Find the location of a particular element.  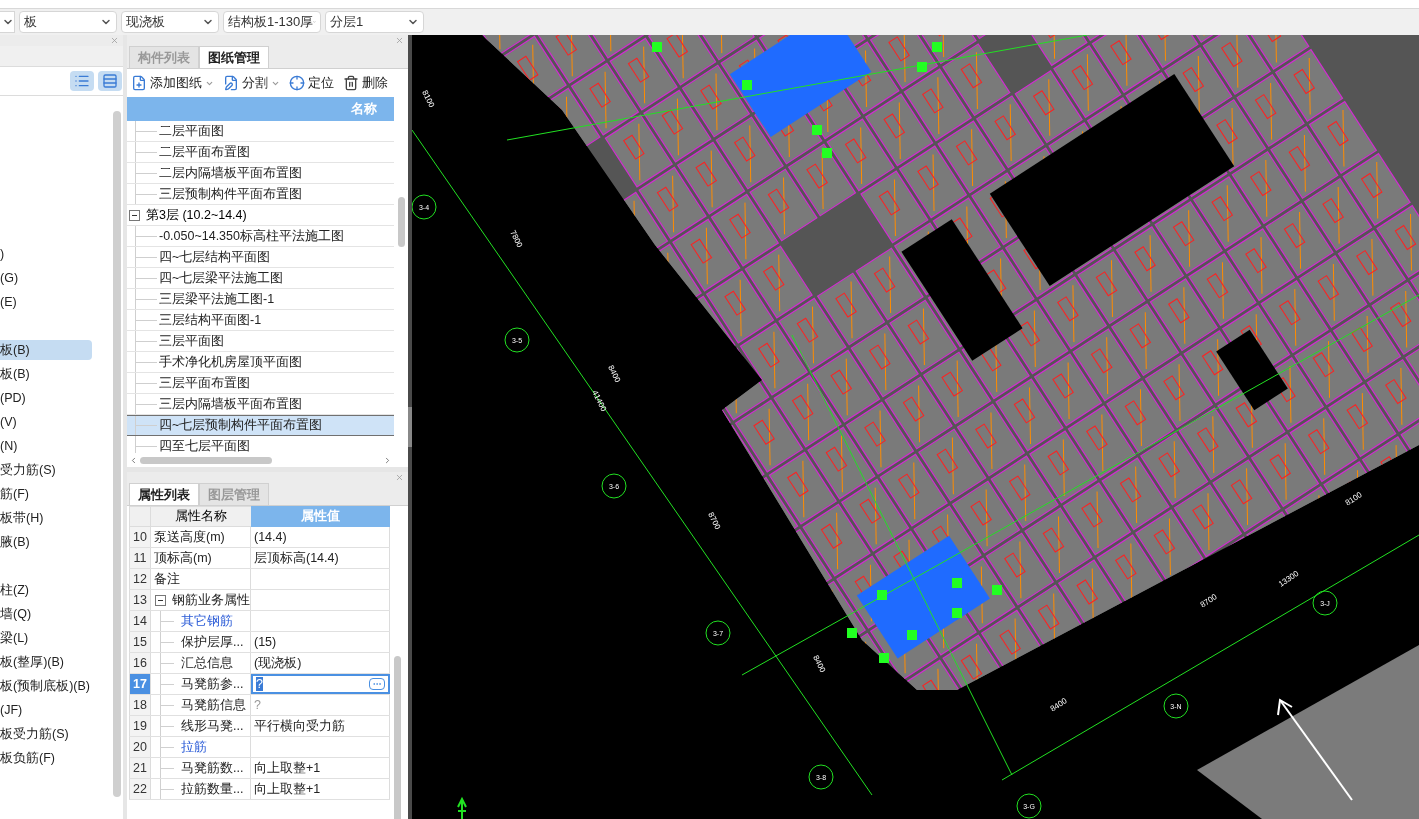

detail-view-button is located at coordinates (110, 81).